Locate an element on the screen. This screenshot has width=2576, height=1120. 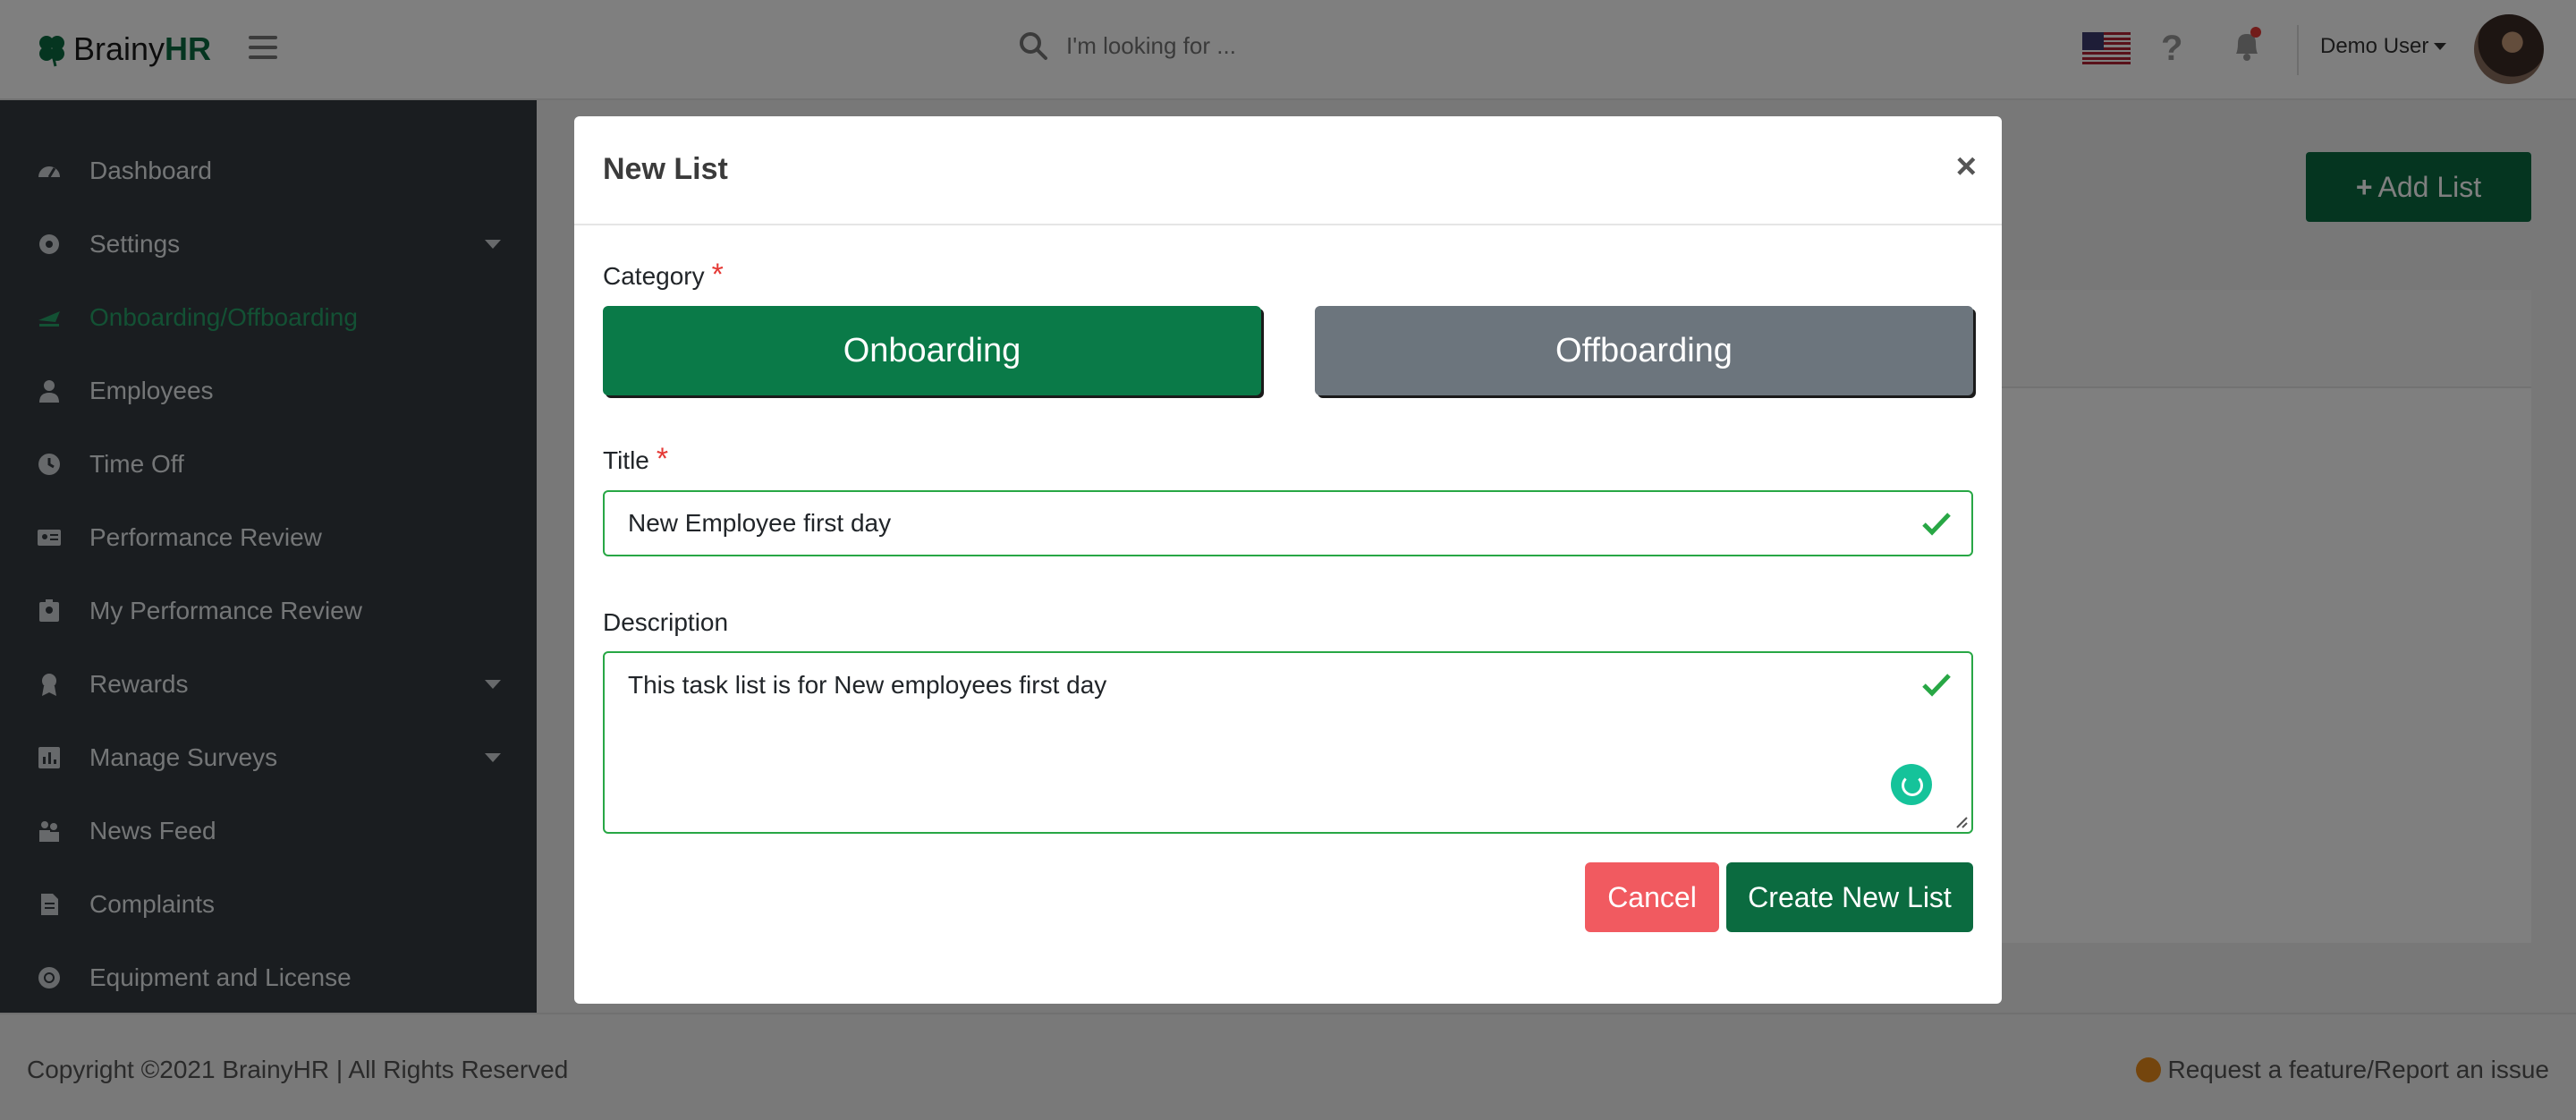
close-icon: × is located at coordinates (1966, 166).